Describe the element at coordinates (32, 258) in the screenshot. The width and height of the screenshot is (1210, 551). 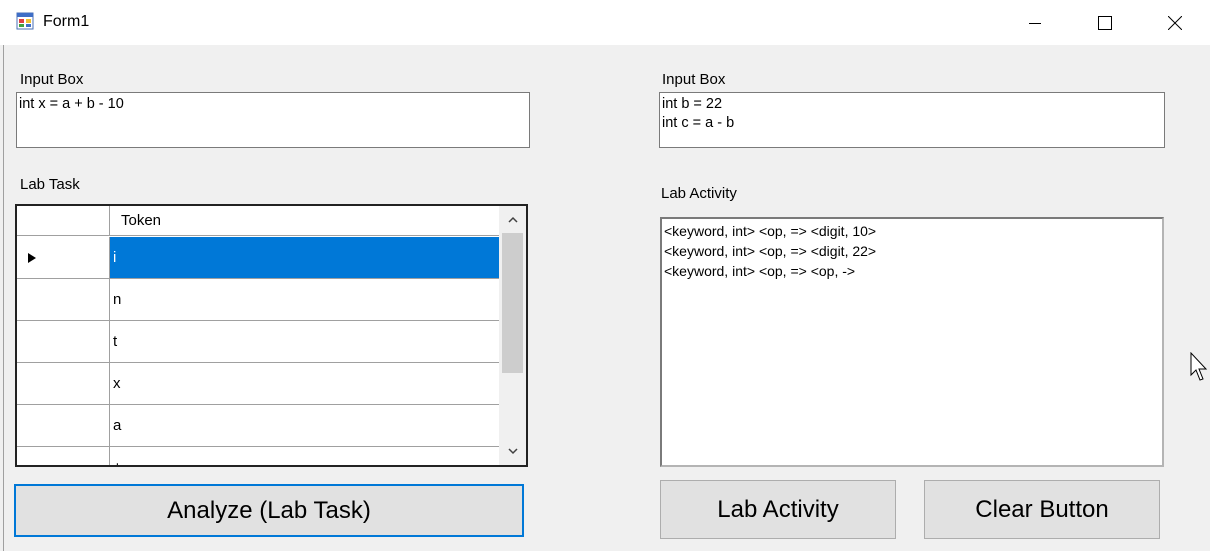
I see `current-row-arrow-icon` at that location.